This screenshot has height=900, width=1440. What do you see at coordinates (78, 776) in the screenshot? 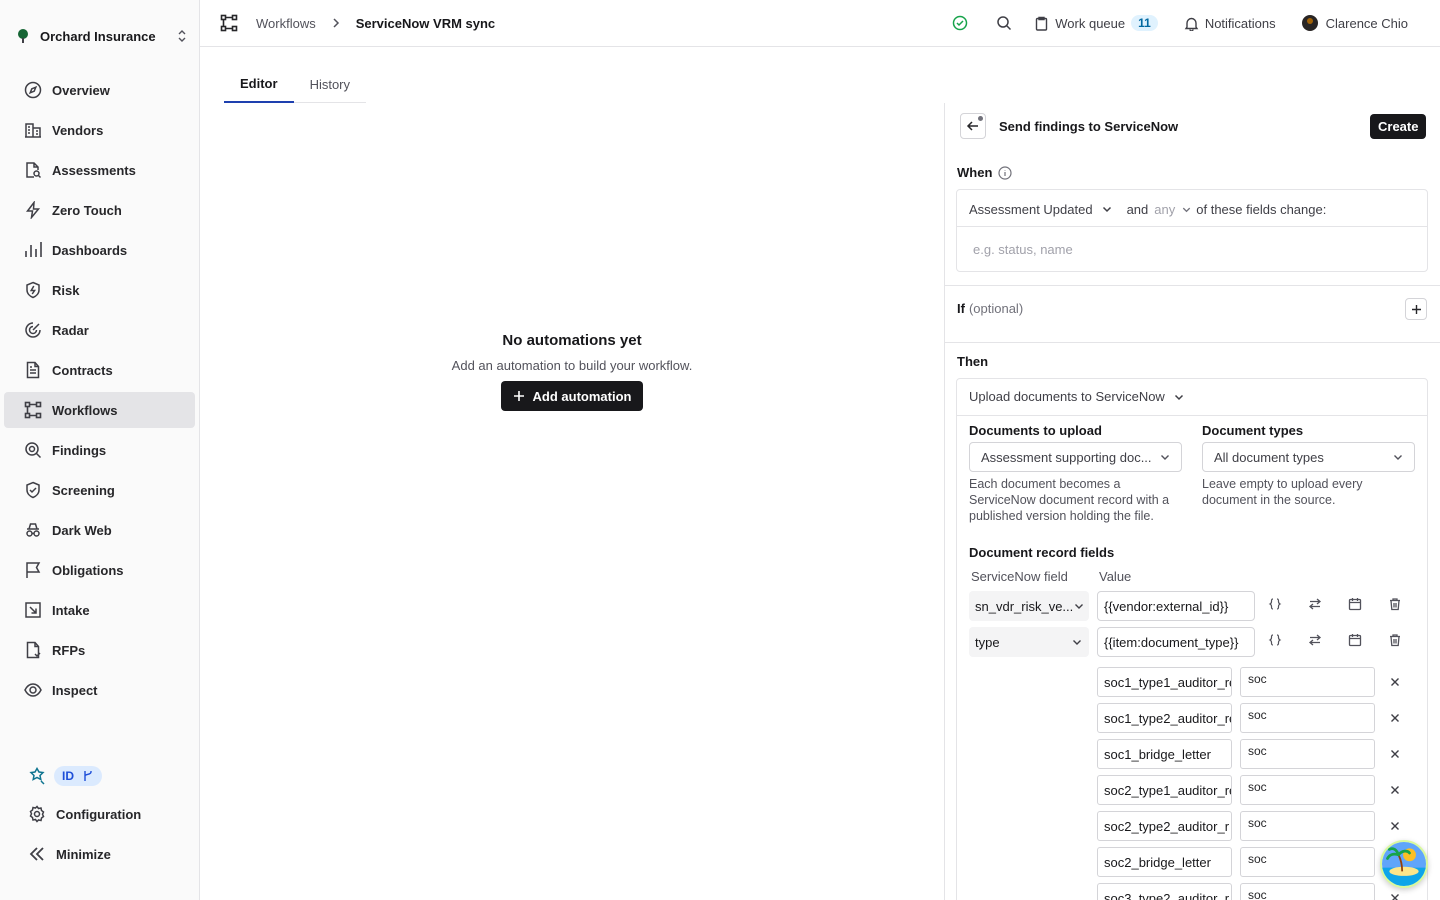
I see `id-badge: ID` at bounding box center [78, 776].